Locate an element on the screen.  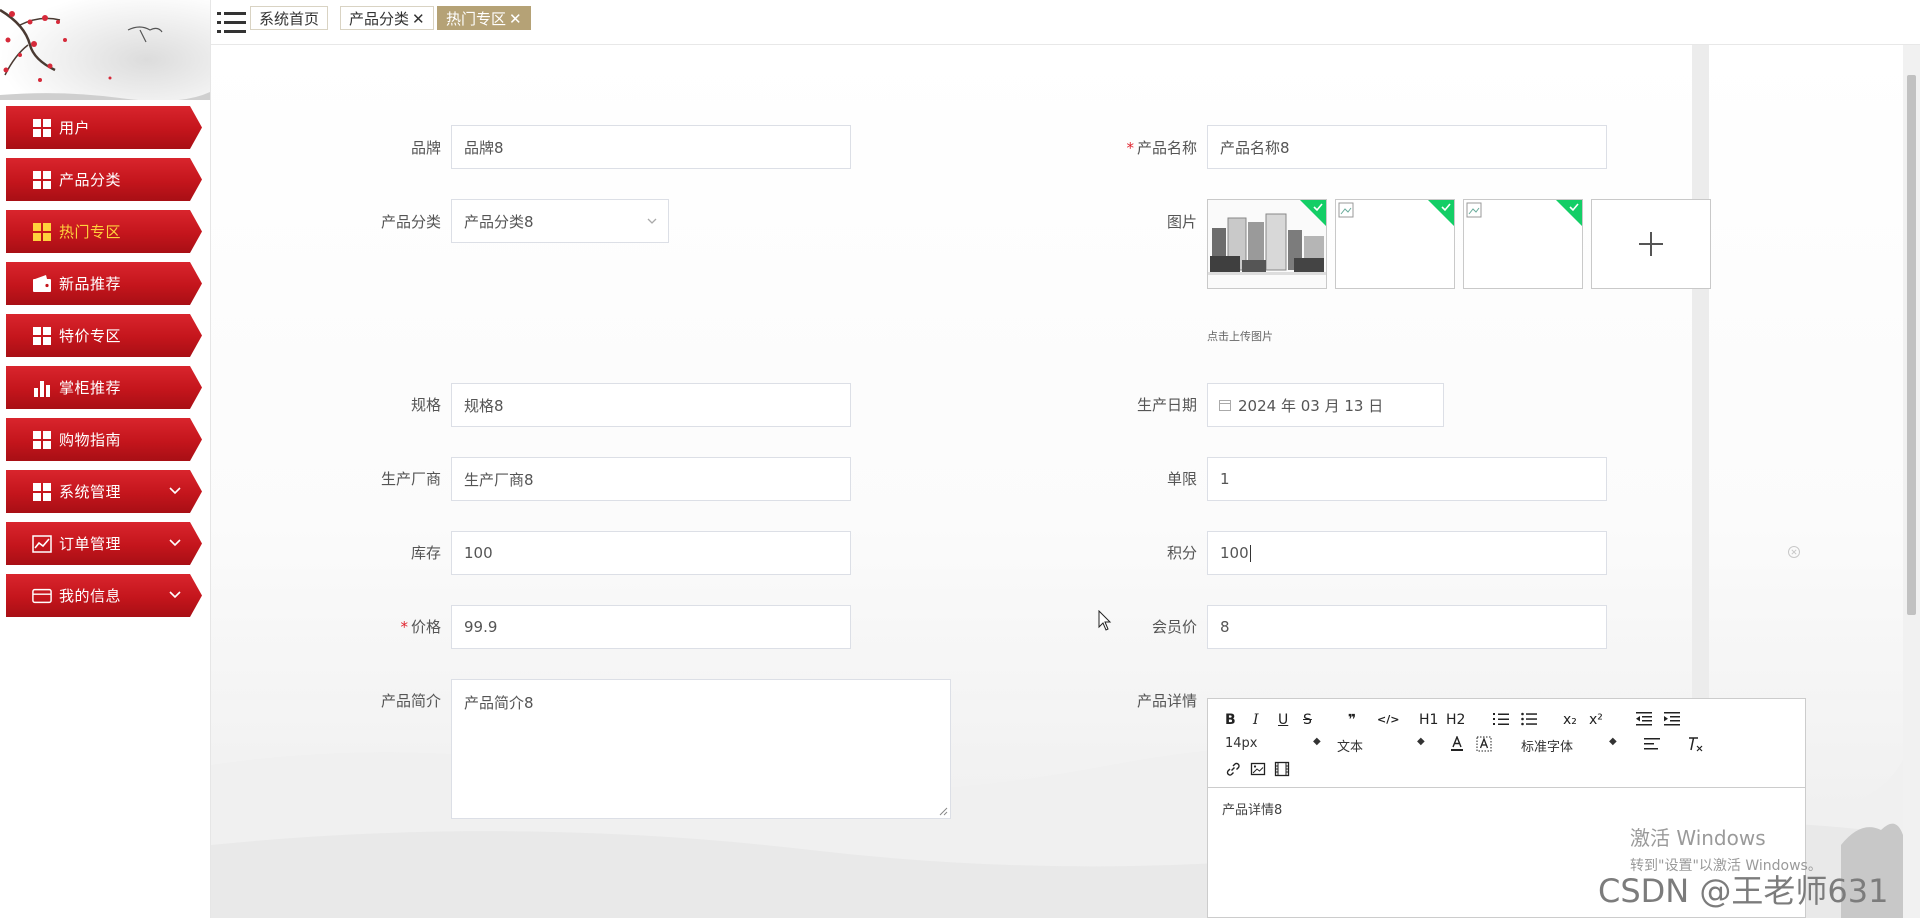
spec-label: 规格 is located at coordinates (425, 405).